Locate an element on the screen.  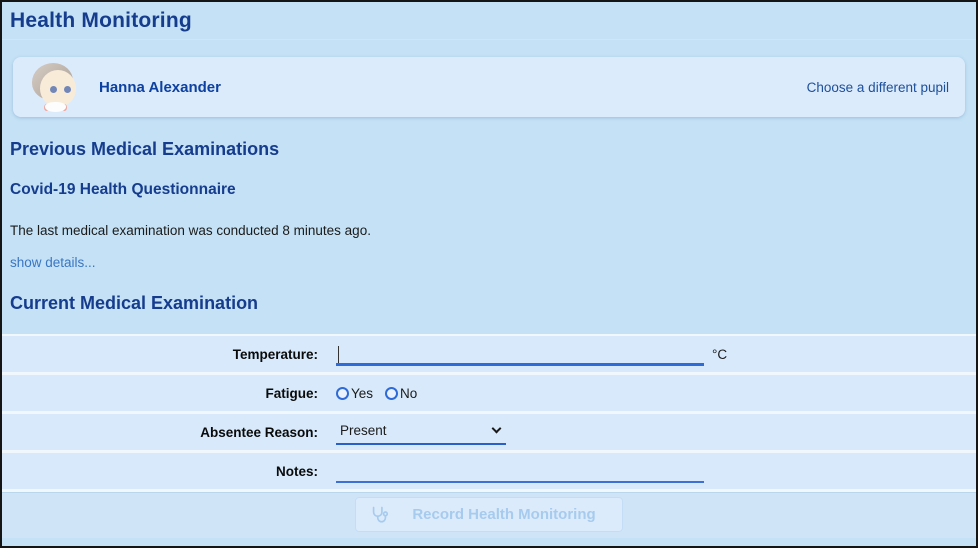
absentee-reason-row: Absentee Reason: Present is located at coordinates (489, 433).